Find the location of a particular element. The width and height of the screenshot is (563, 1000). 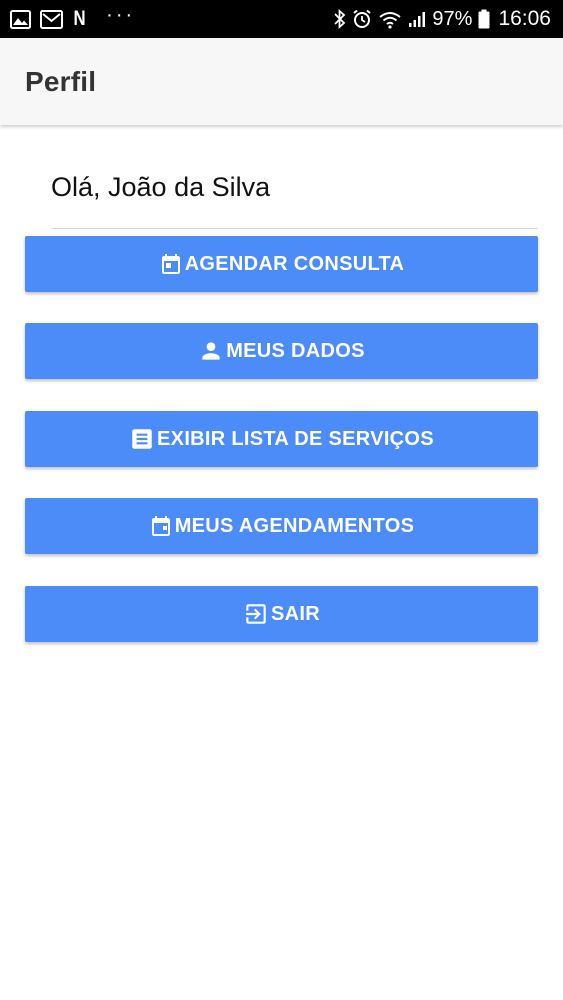

status-bar-system: 97% 16:06 is located at coordinates (442, 19).